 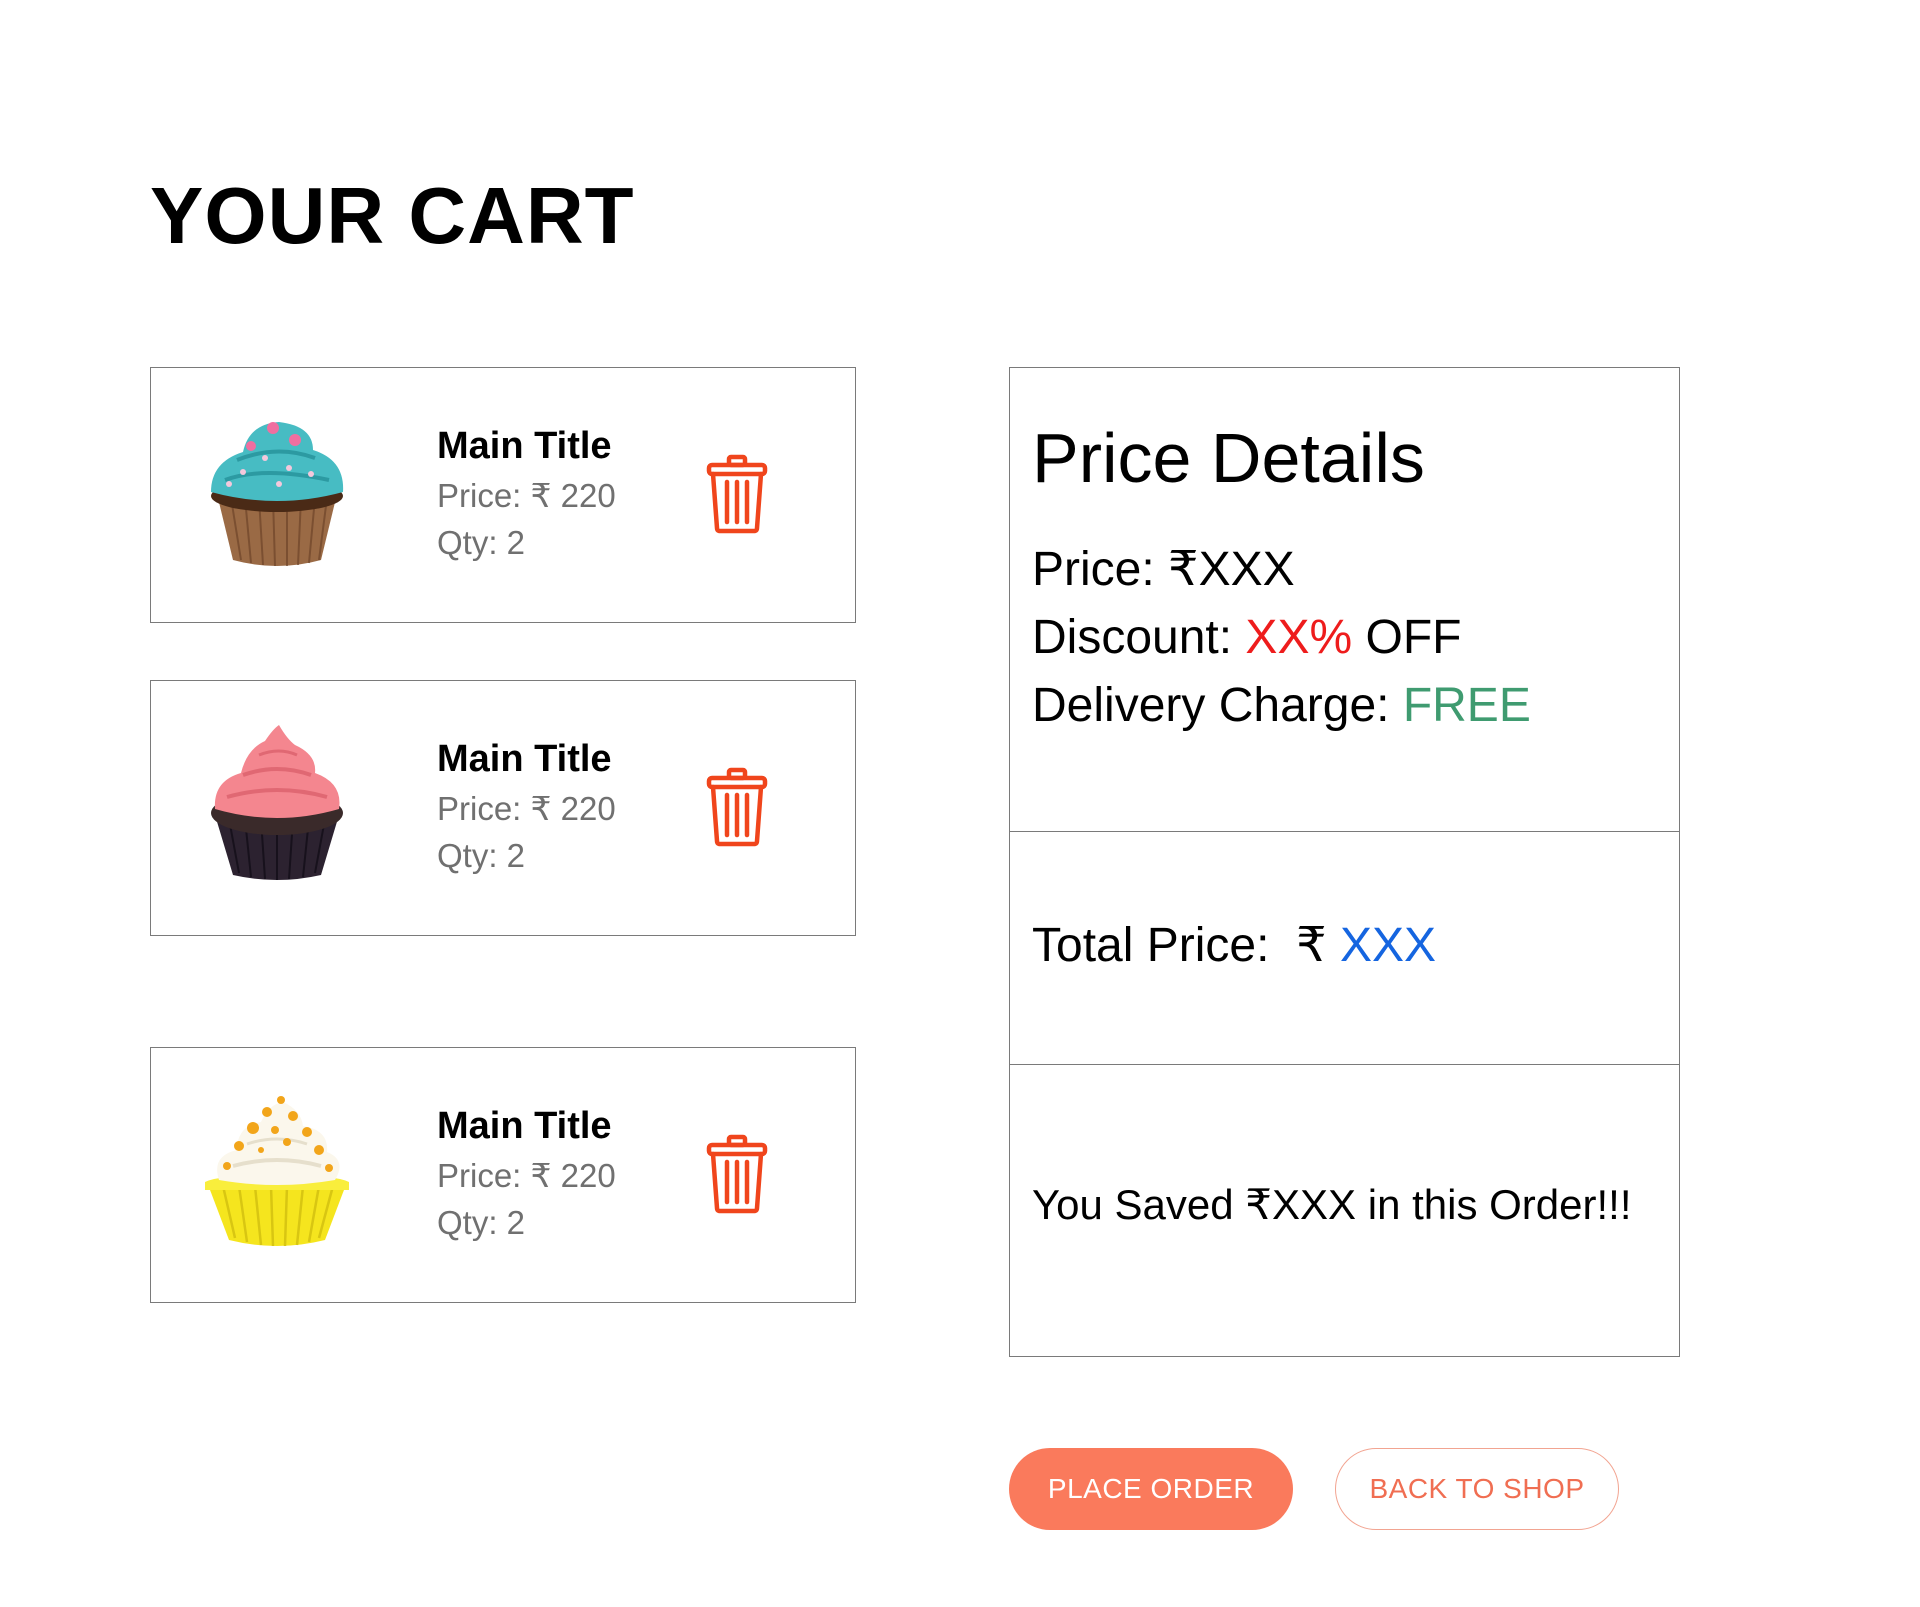 I want to click on cupcake-yellow-image, so click(x=277, y=1171).